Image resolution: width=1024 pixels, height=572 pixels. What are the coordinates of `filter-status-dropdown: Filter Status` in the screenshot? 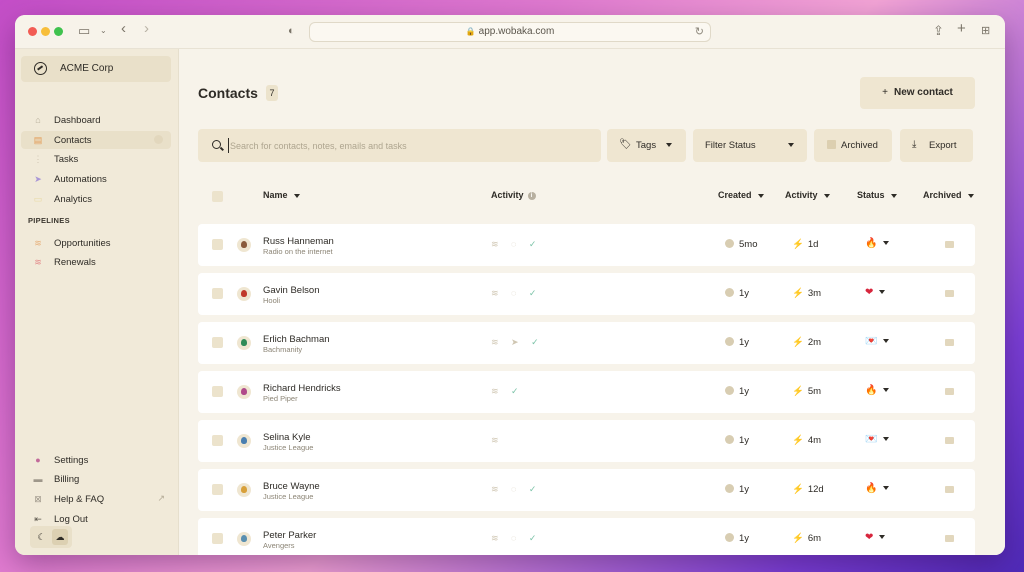 It's located at (750, 145).